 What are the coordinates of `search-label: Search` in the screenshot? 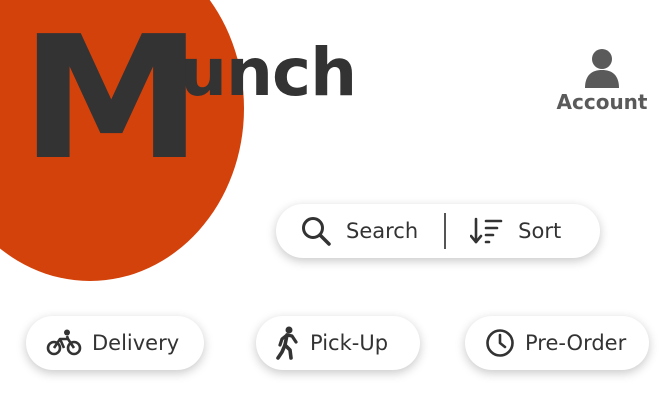 It's located at (382, 231).